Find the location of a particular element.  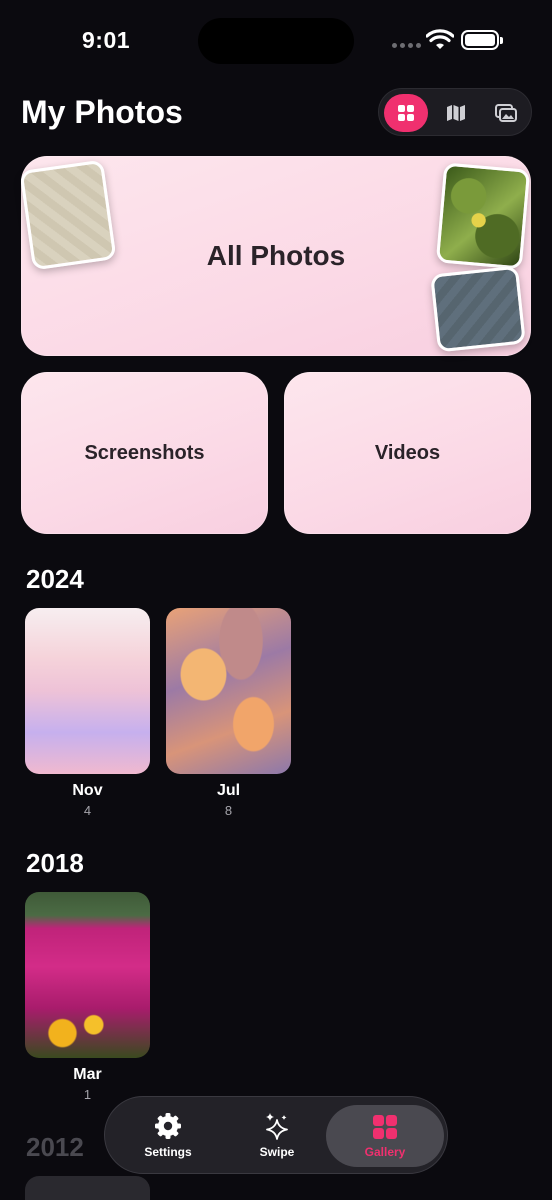

tab-bar: Settings Swipe Gallery is located at coordinates (276, 1135).